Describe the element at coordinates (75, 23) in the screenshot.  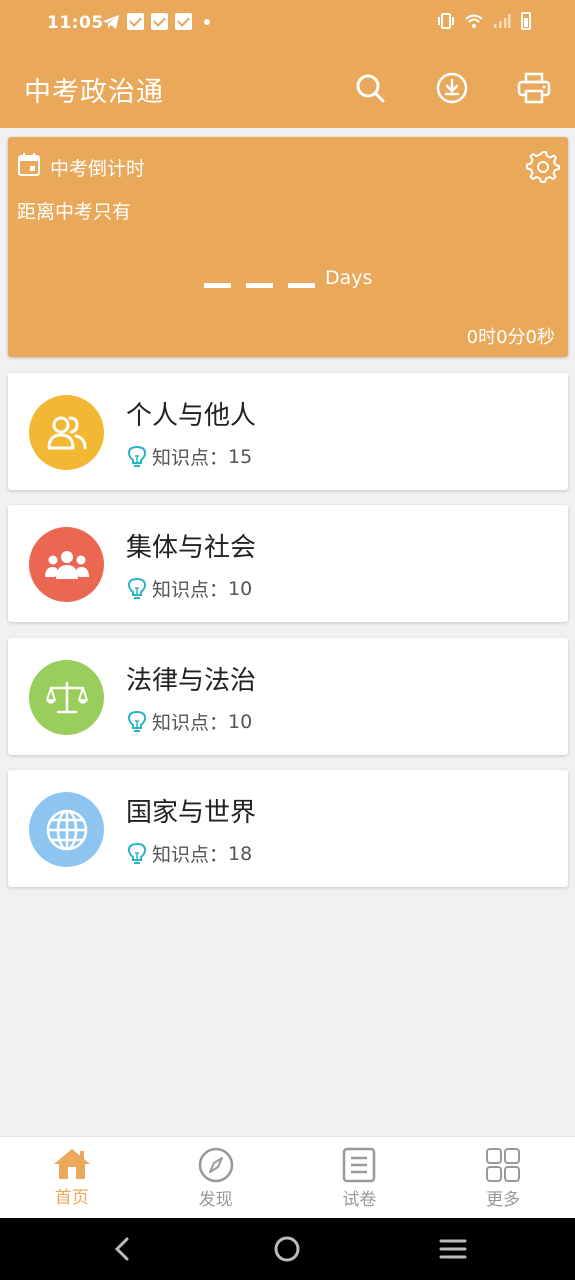
I see `status-time: 11:05` at that location.